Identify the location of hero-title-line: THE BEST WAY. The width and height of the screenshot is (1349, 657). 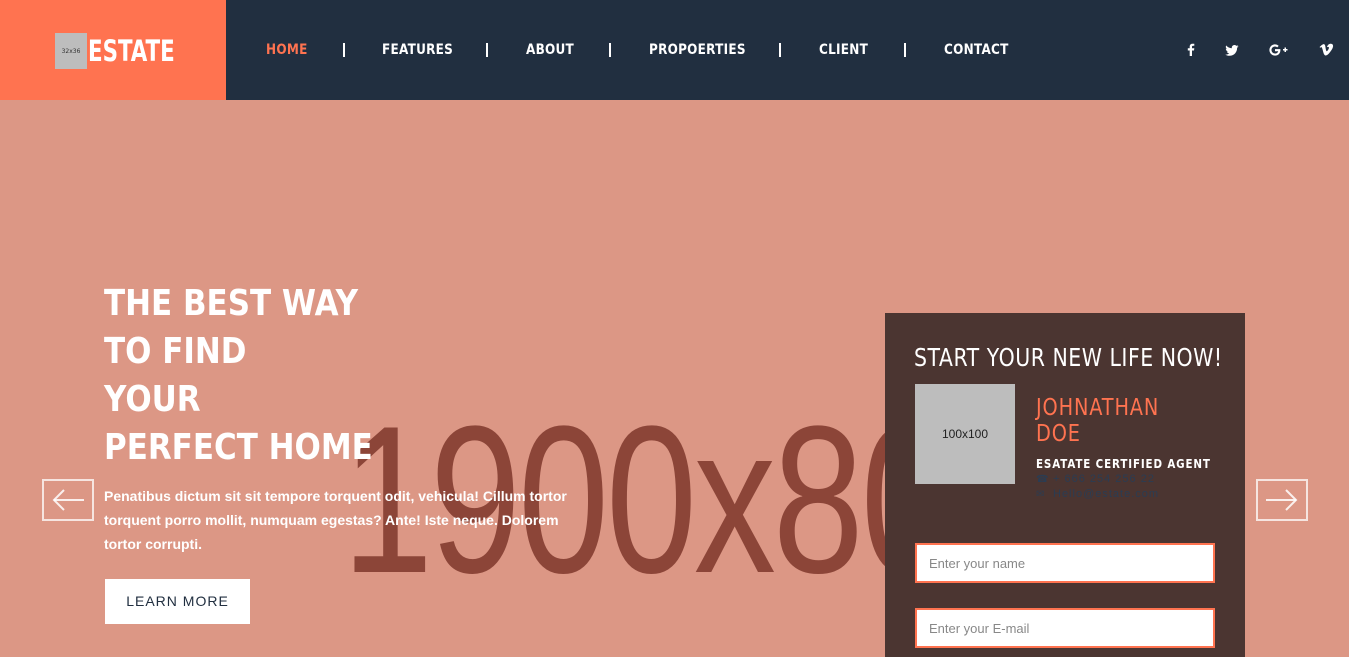
(231, 303).